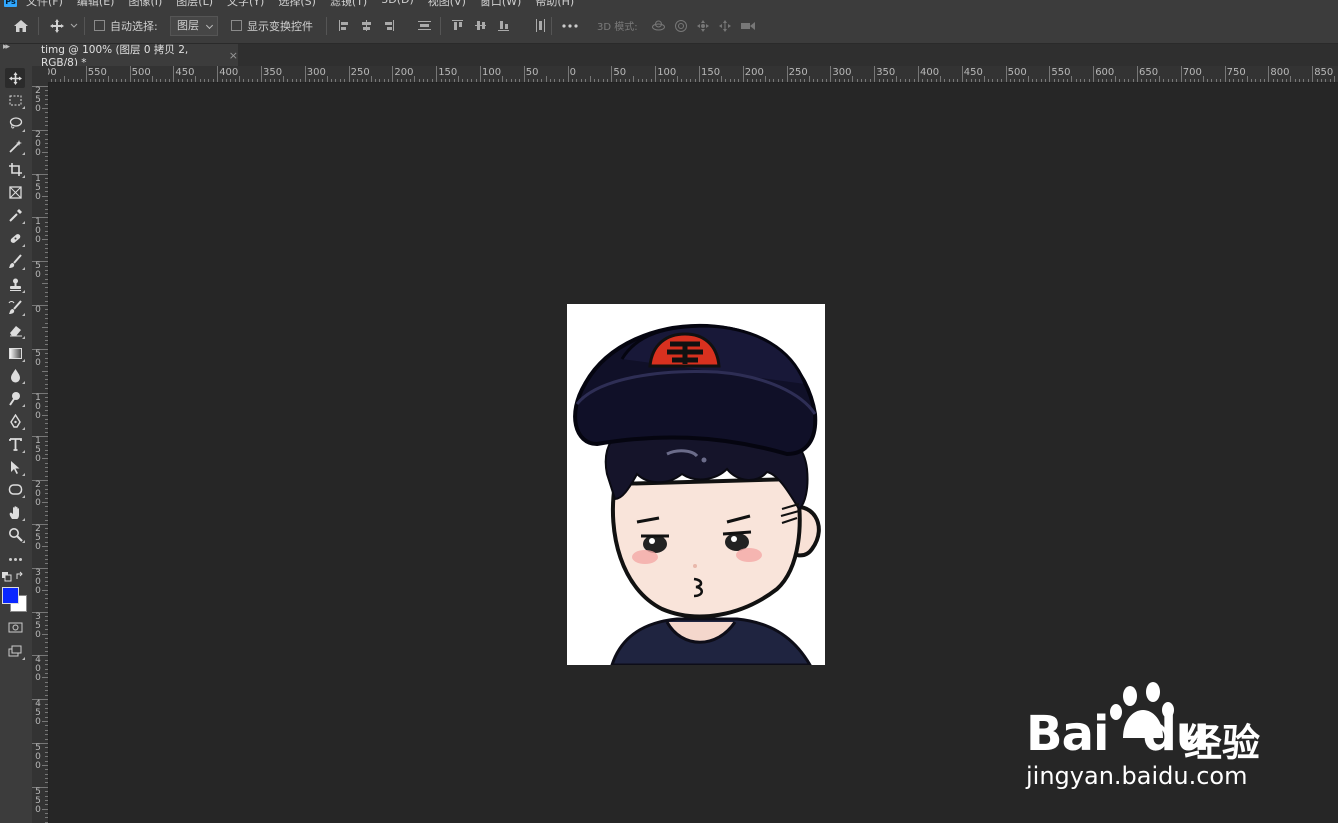 The width and height of the screenshot is (1338, 823). I want to click on align-bottom-icon, so click(503, 25).